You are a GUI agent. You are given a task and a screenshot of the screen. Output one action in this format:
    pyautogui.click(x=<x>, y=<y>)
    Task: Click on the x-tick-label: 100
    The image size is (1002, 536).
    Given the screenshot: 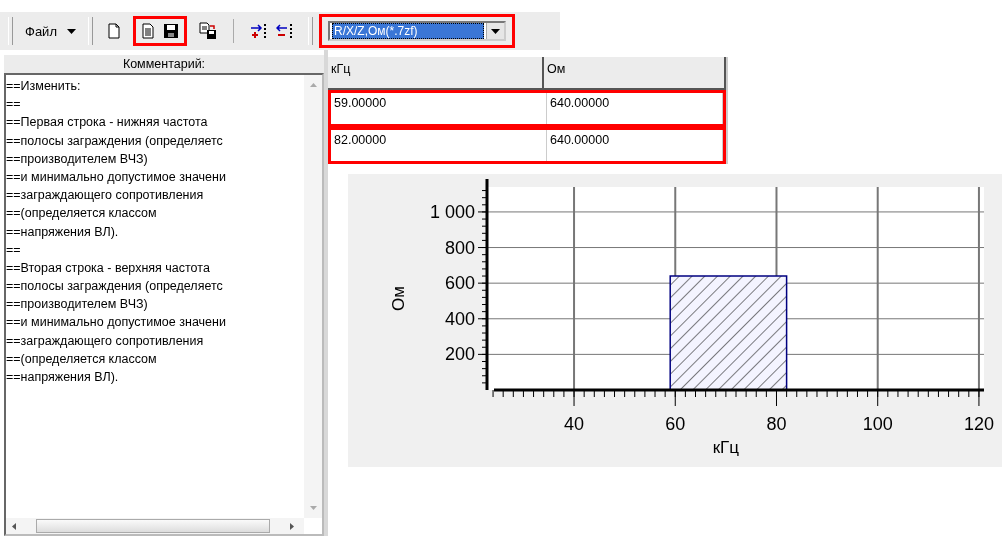 What is the action you would take?
    pyautogui.click(x=877, y=424)
    